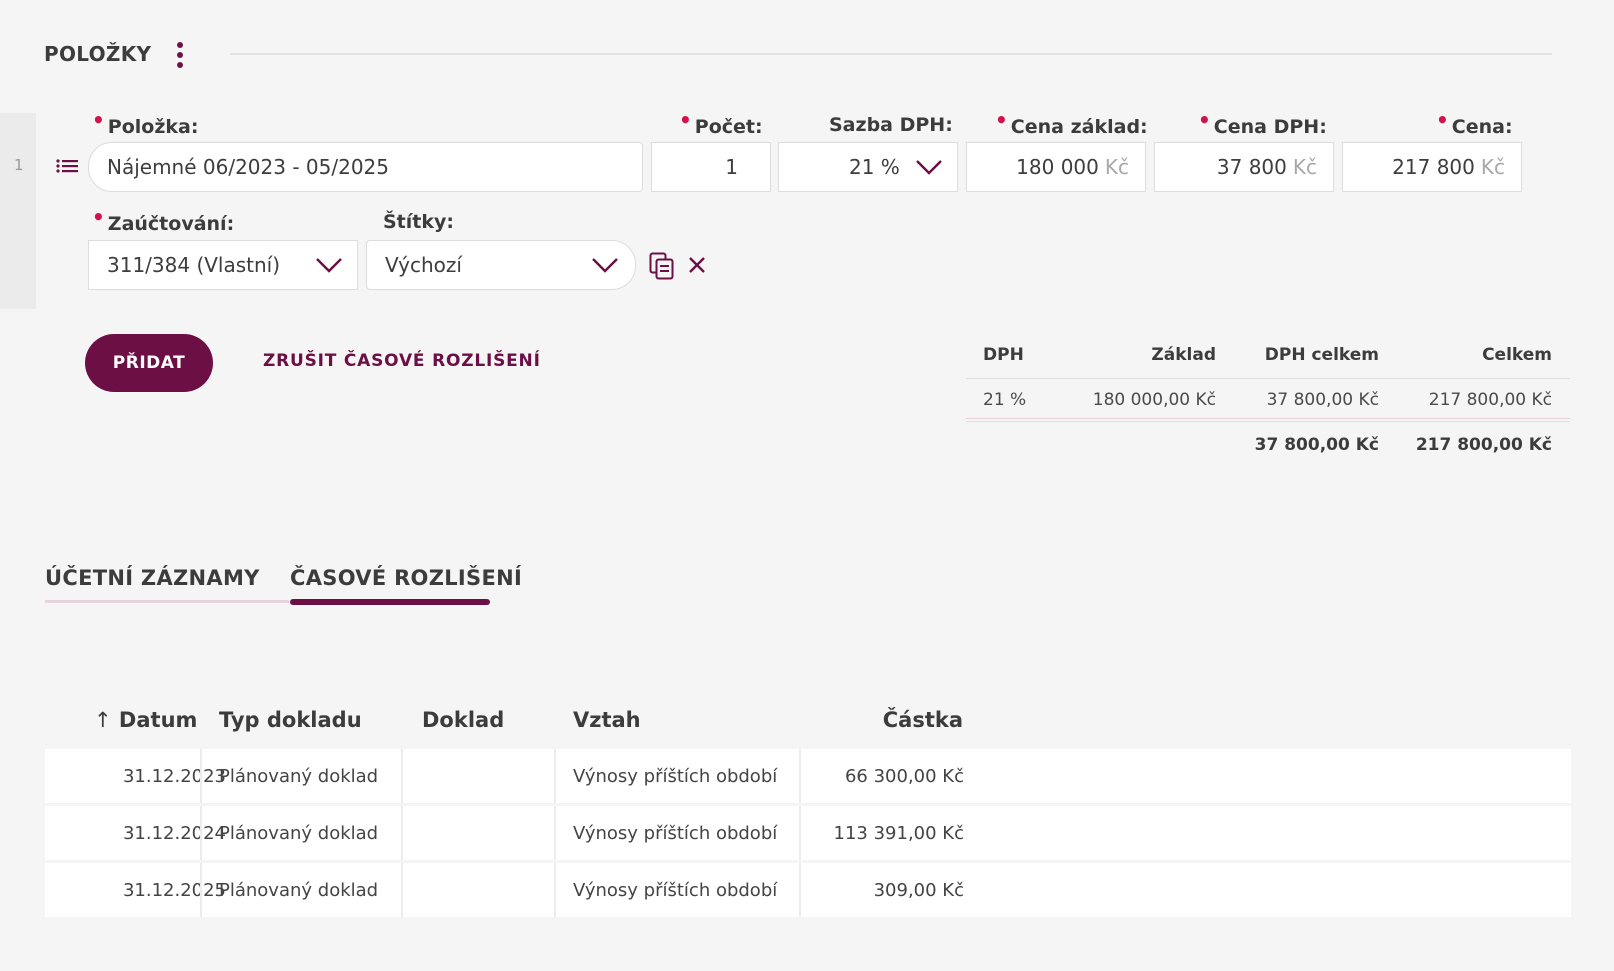 The image size is (1614, 971). I want to click on column-header-typ: Typ dokladu, so click(290, 720).